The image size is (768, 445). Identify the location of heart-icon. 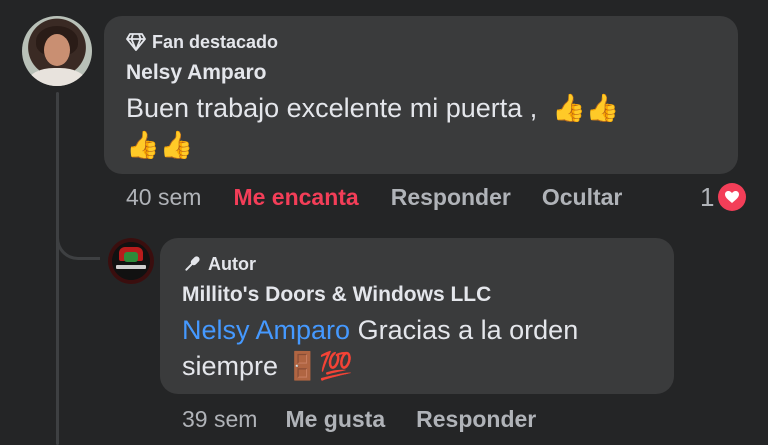
(732, 197).